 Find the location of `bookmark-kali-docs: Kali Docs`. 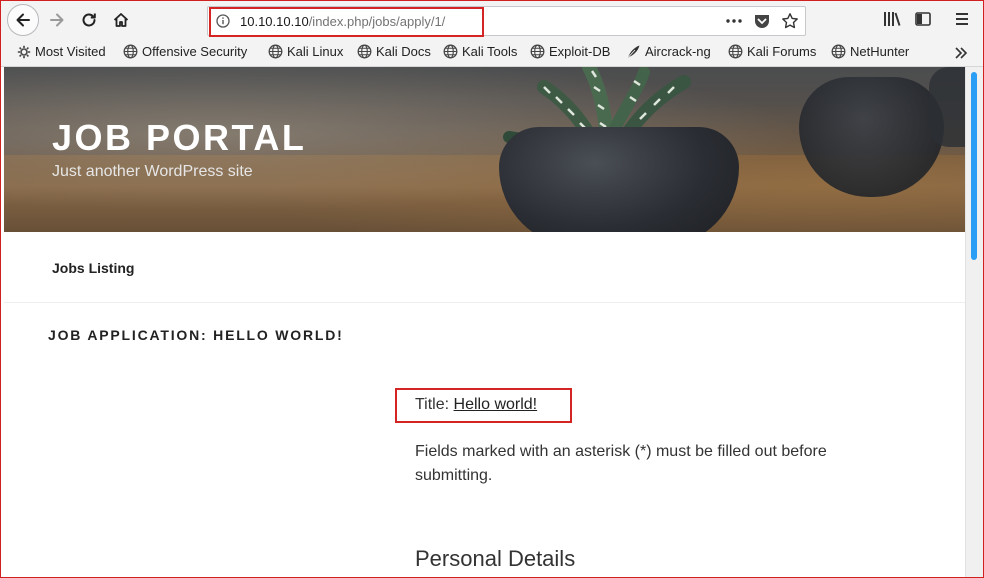

bookmark-kali-docs: Kali Docs is located at coordinates (394, 51).